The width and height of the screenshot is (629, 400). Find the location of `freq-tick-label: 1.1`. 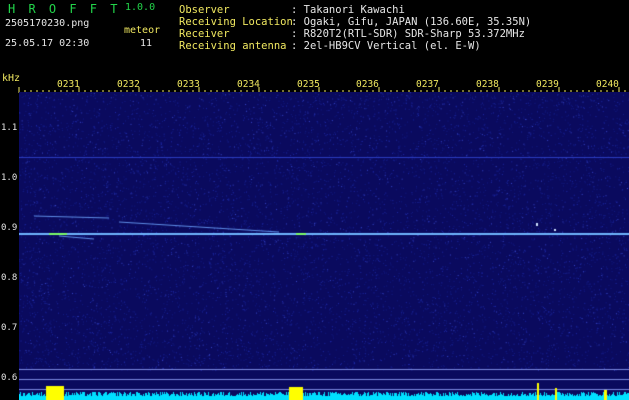

freq-tick-label: 1.1 is located at coordinates (9, 128).